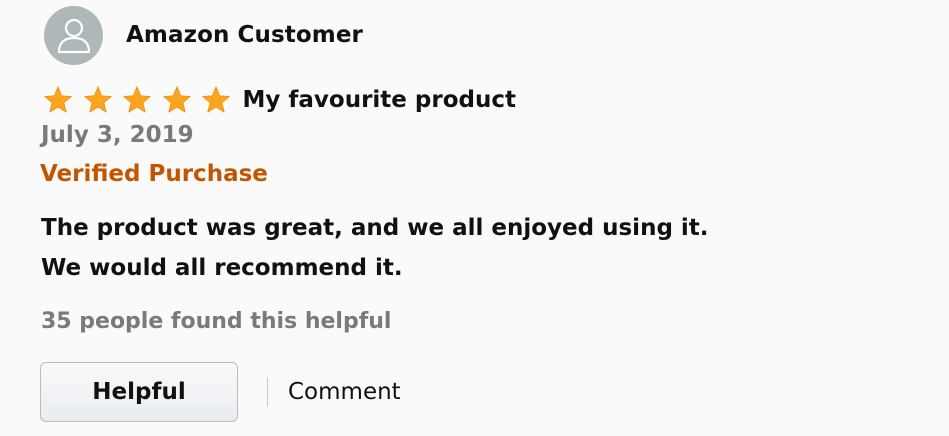  I want to click on comment-link: Comment, so click(344, 392).